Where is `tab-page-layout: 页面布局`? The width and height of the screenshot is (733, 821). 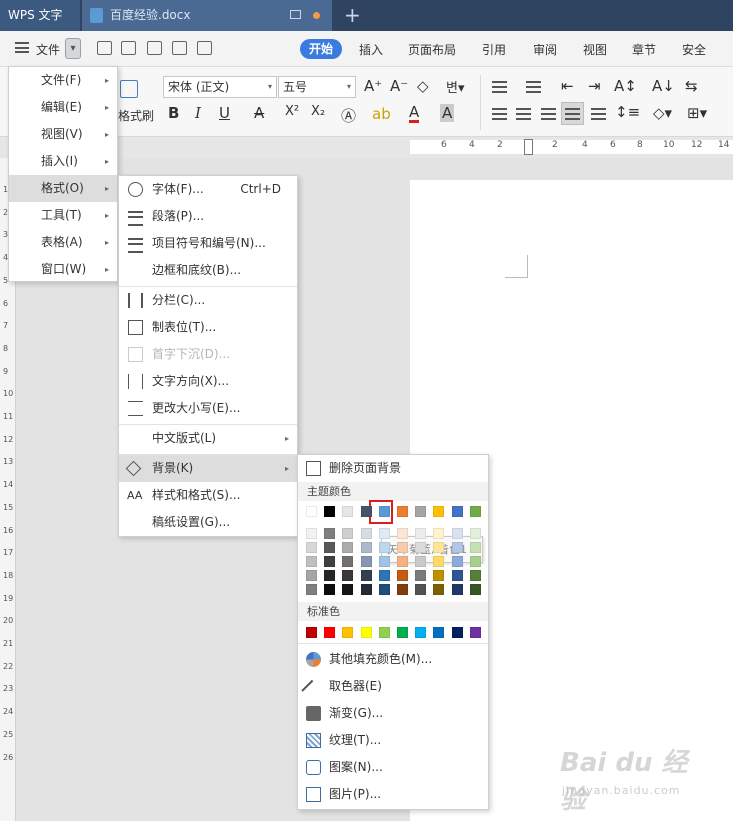
tab-page-layout: 页面布局 is located at coordinates (432, 49).